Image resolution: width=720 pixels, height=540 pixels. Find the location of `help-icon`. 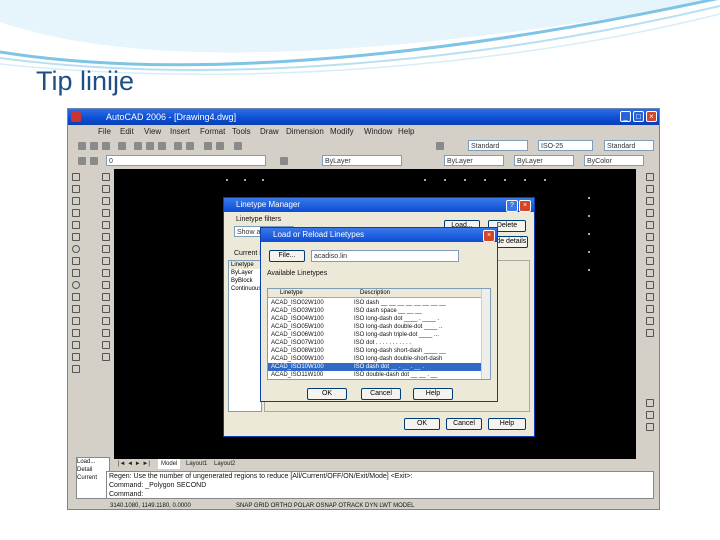

help-icon is located at coordinates (440, 146).